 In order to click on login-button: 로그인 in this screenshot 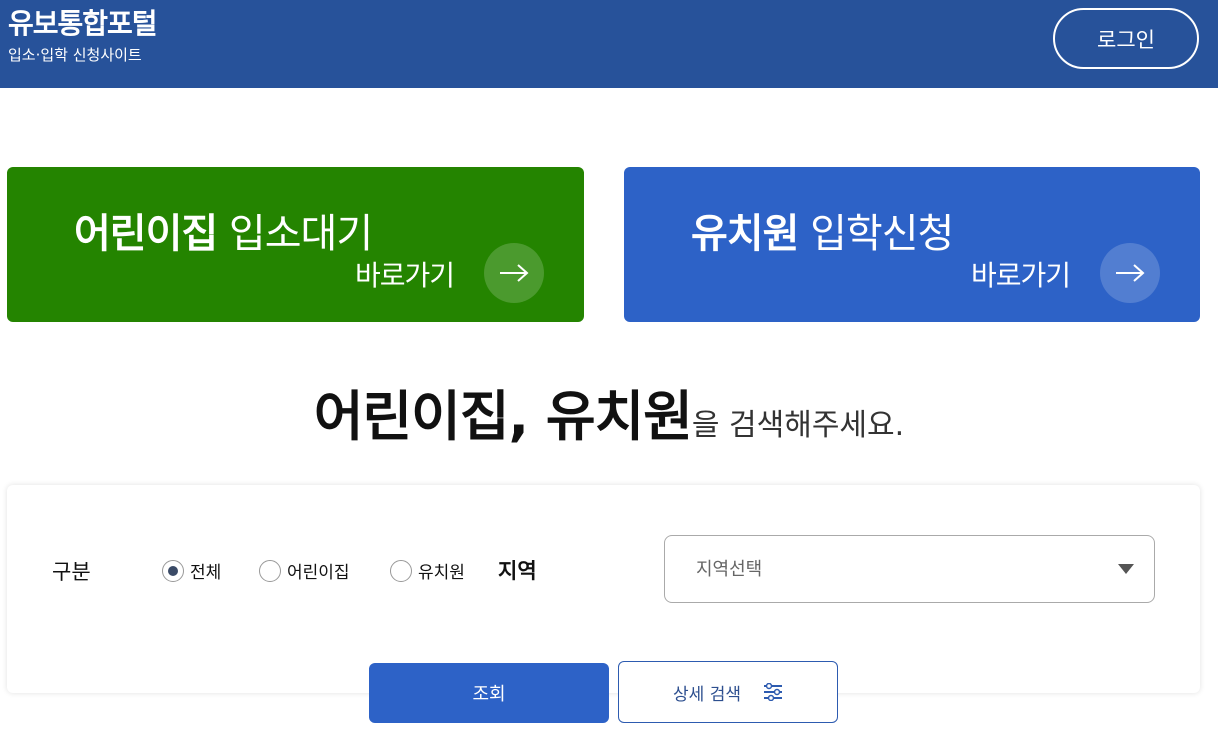, I will do `click(1126, 38)`.